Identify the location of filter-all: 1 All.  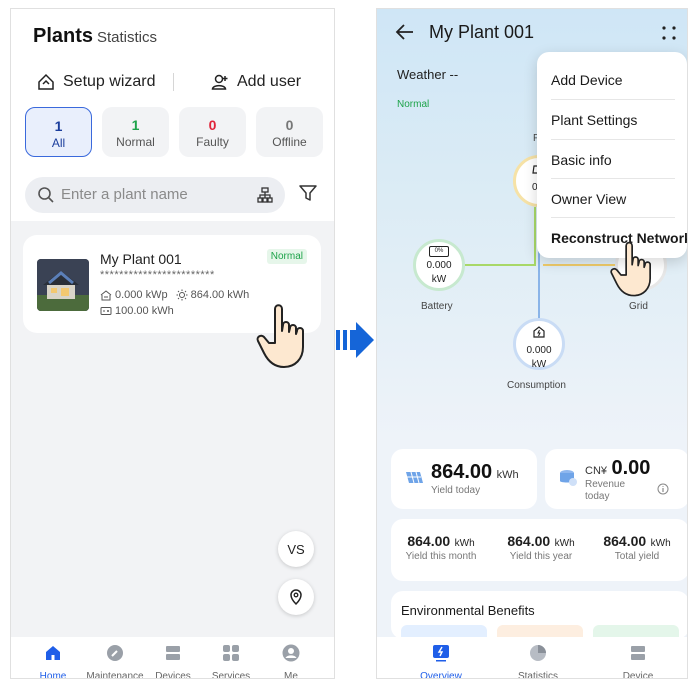
(58, 132).